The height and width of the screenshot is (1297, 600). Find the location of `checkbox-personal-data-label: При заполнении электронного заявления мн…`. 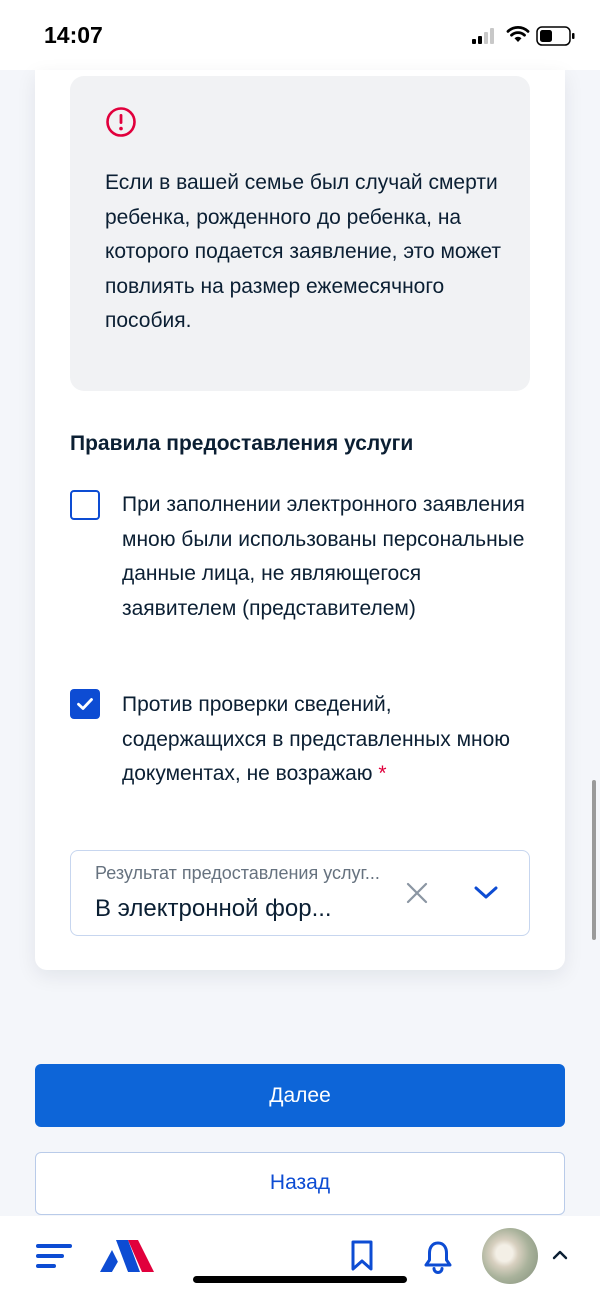

checkbox-personal-data-label: При заполнении электронного заявления мн… is located at coordinates (327, 557).